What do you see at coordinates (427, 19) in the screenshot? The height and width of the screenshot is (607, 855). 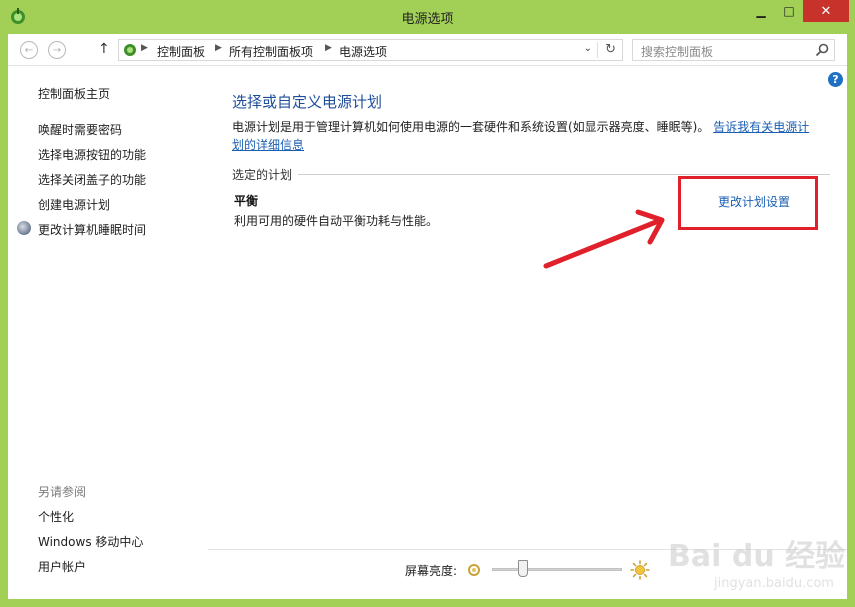 I see `window-title: 电源选项` at bounding box center [427, 19].